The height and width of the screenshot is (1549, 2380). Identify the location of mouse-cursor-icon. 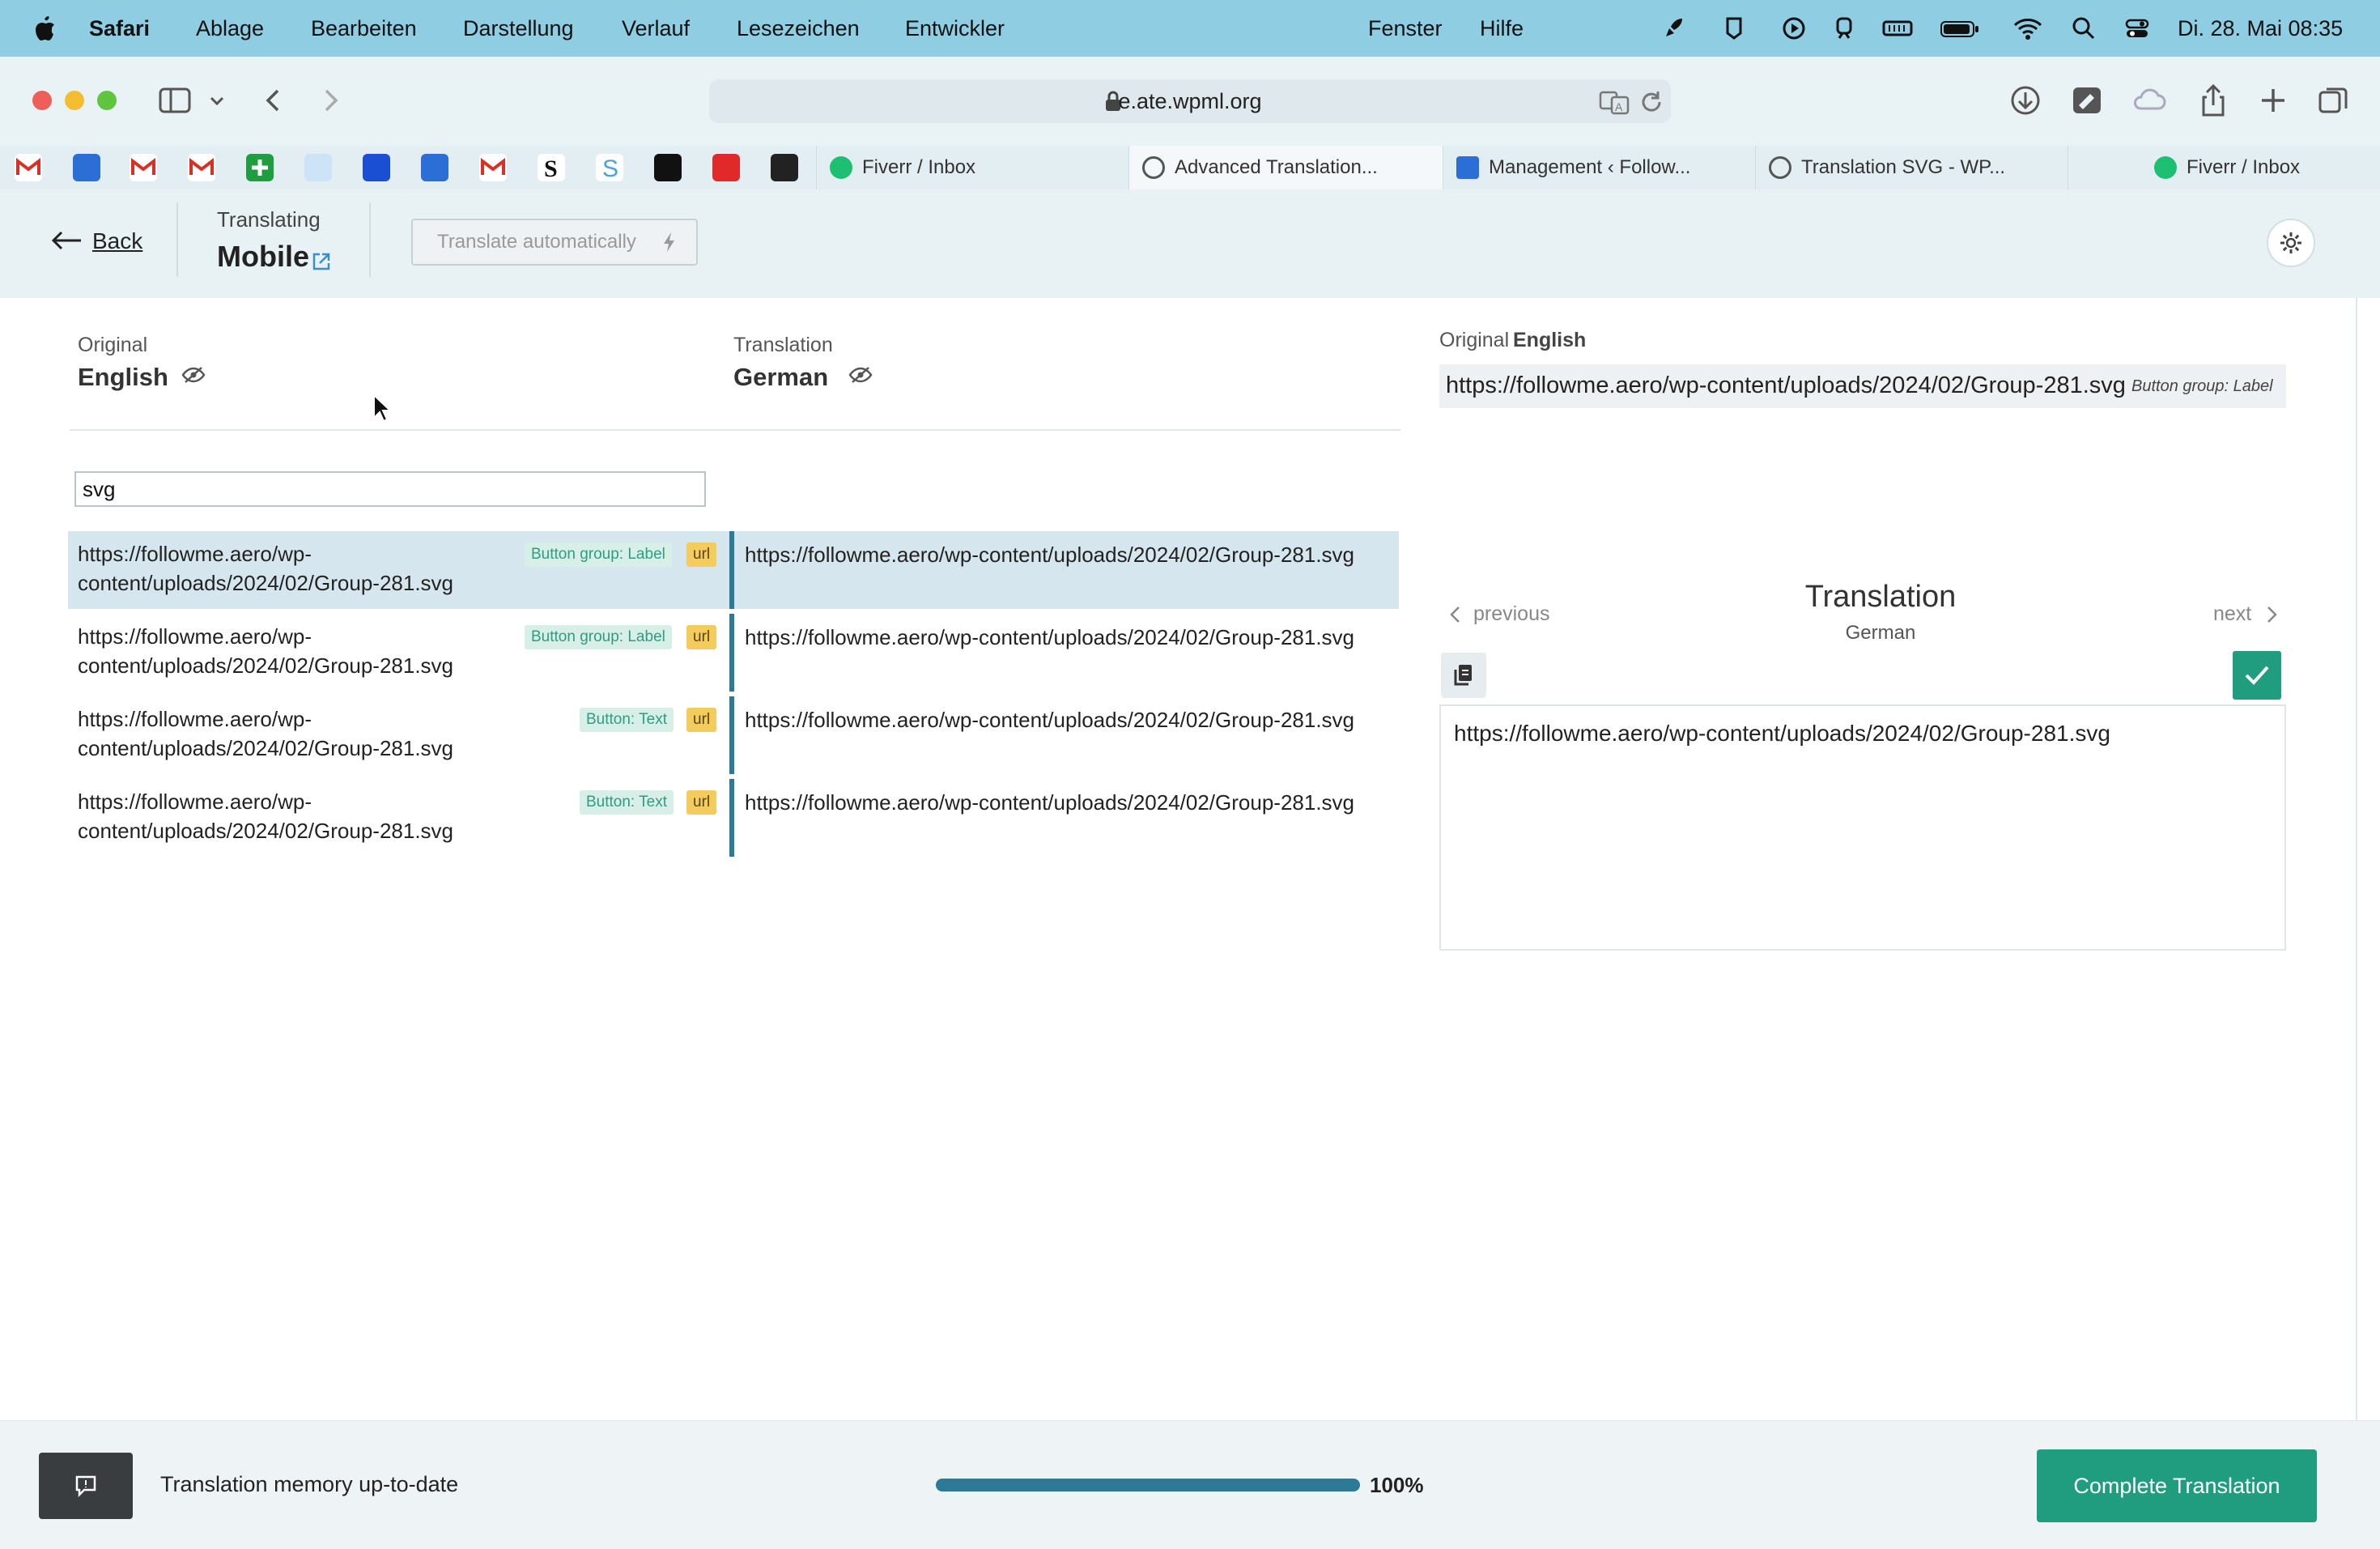
(382, 408).